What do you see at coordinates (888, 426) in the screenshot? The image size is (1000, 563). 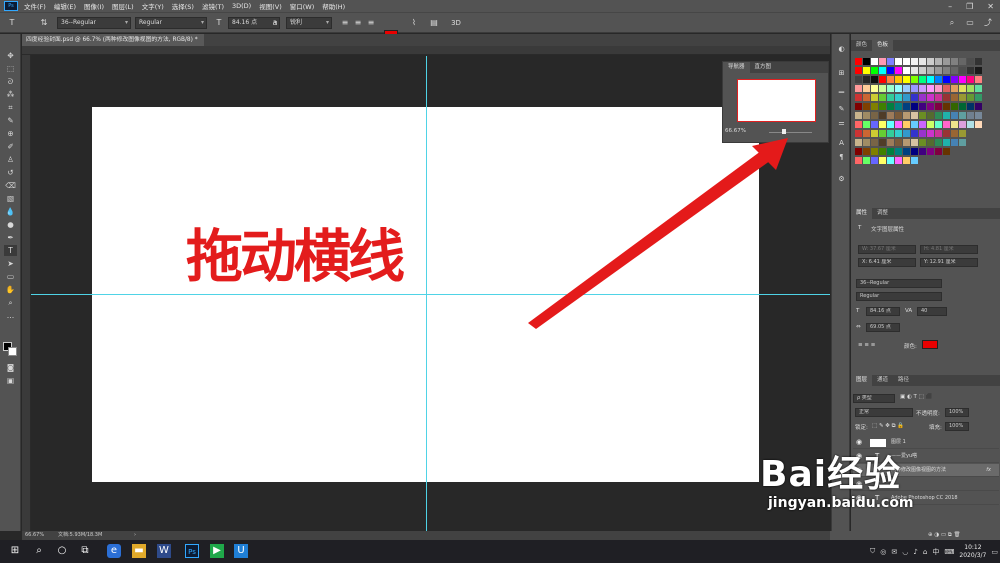 I see `lock-icons: ⬚ ✎ ✥ ⧉ 🔒` at bounding box center [888, 426].